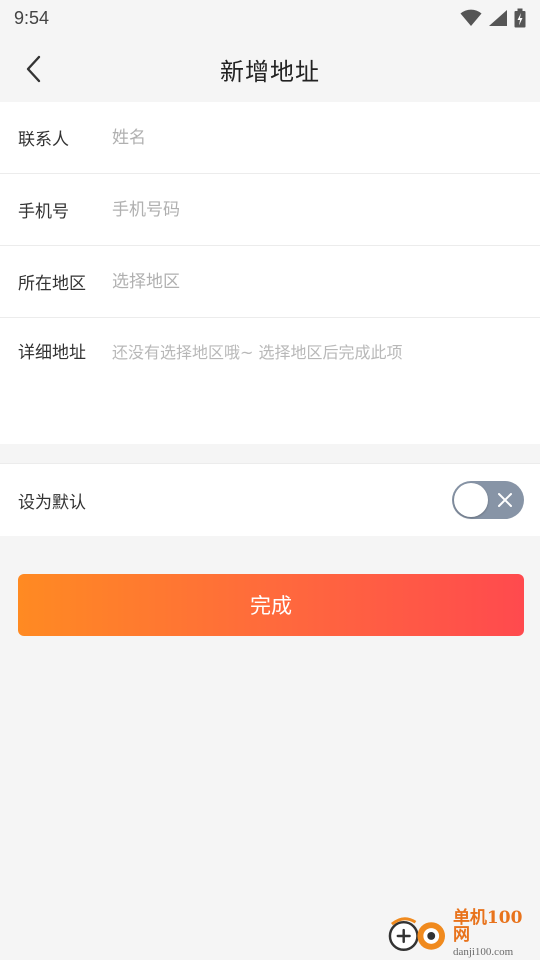  What do you see at coordinates (270, 71) in the screenshot?
I see `page-title: 新增地址` at bounding box center [270, 71].